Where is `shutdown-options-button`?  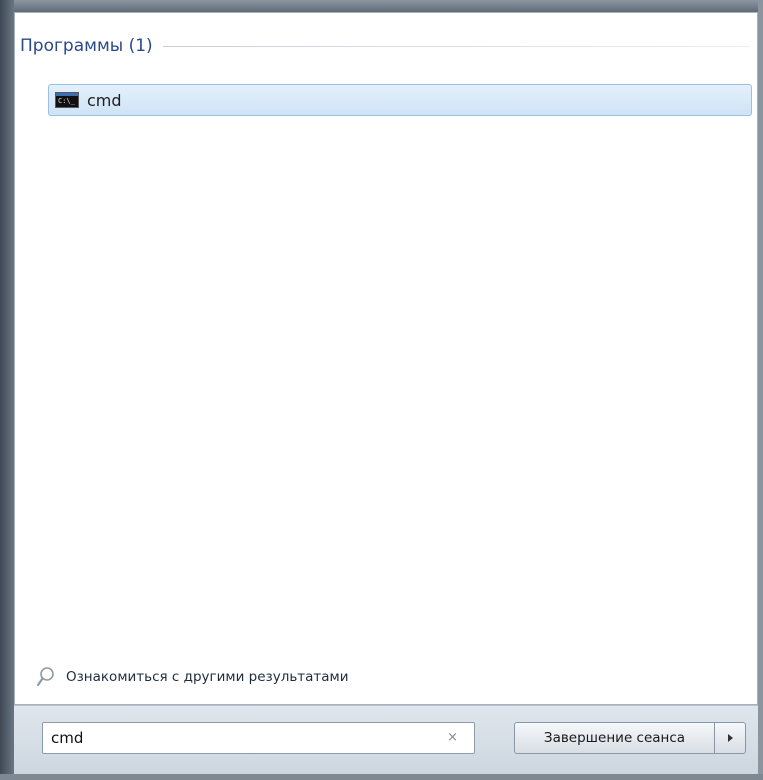
shutdown-options-button is located at coordinates (730, 738).